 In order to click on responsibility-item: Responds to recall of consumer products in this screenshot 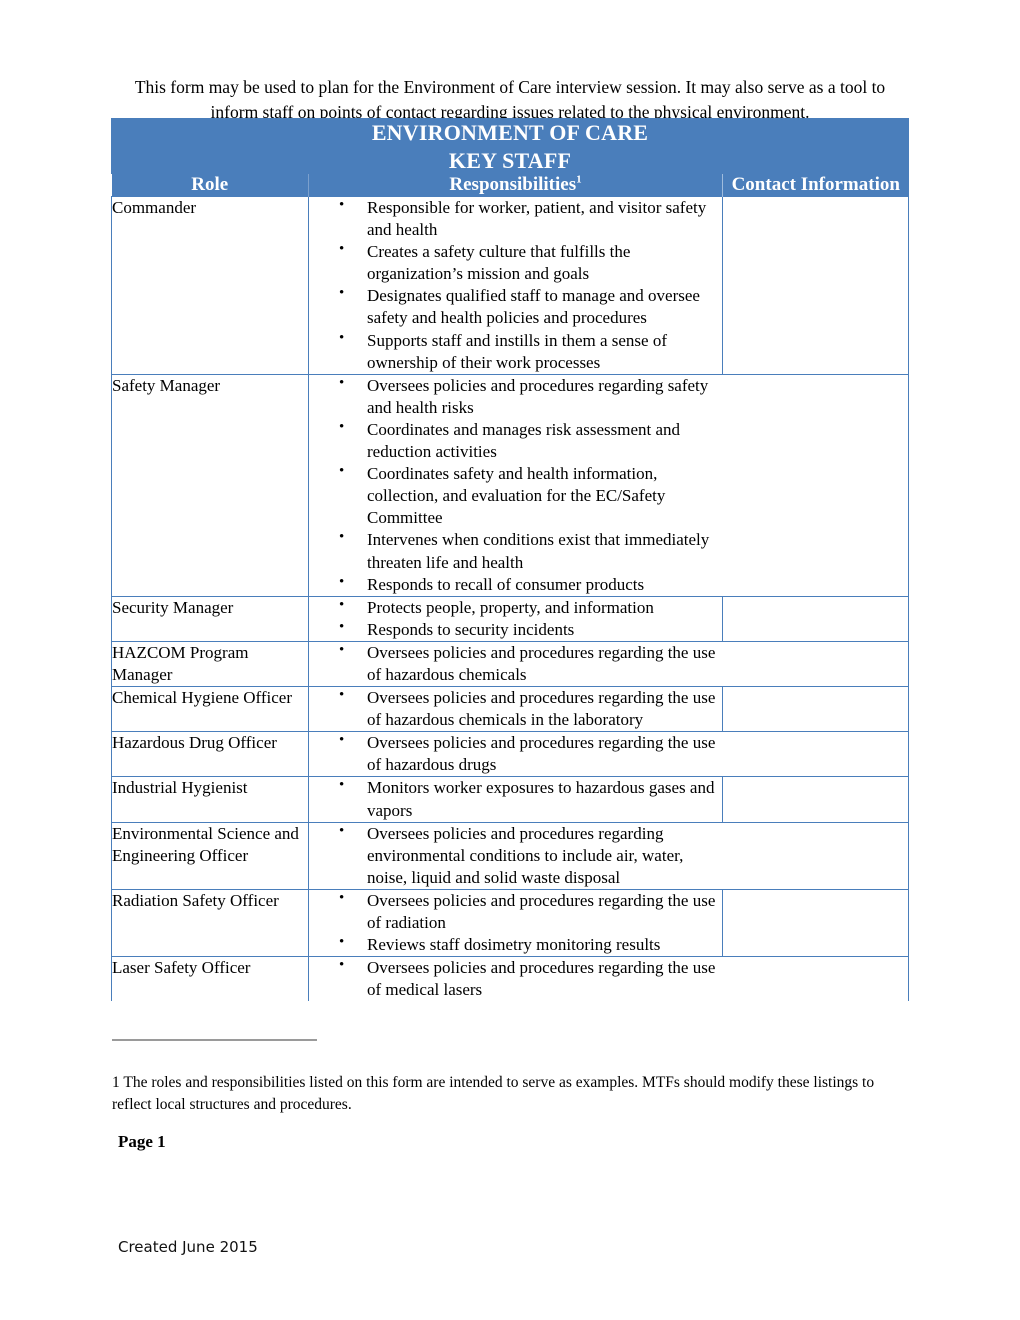, I will do `click(516, 584)`.